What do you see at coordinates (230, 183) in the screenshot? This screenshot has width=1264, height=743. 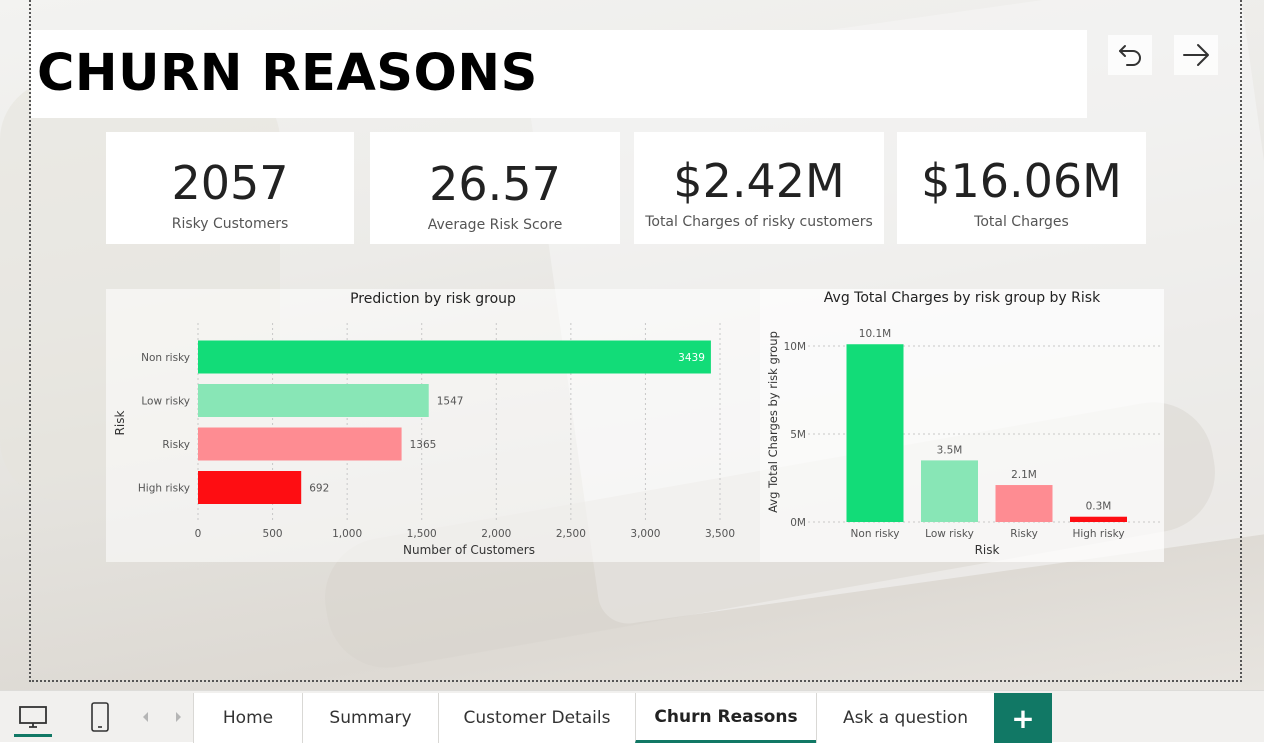 I see `kpi-value: 2057` at bounding box center [230, 183].